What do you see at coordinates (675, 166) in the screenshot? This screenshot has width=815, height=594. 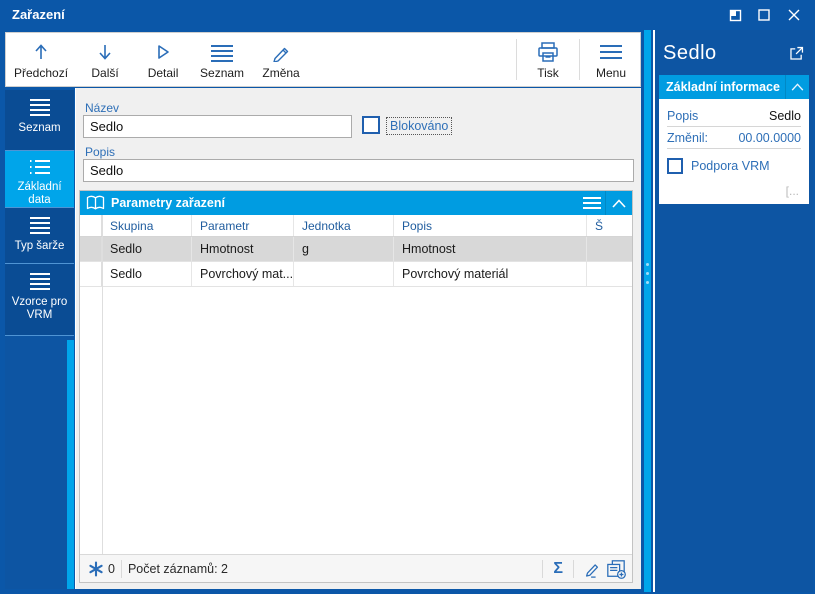 I see `vrm-support-checkbox` at bounding box center [675, 166].